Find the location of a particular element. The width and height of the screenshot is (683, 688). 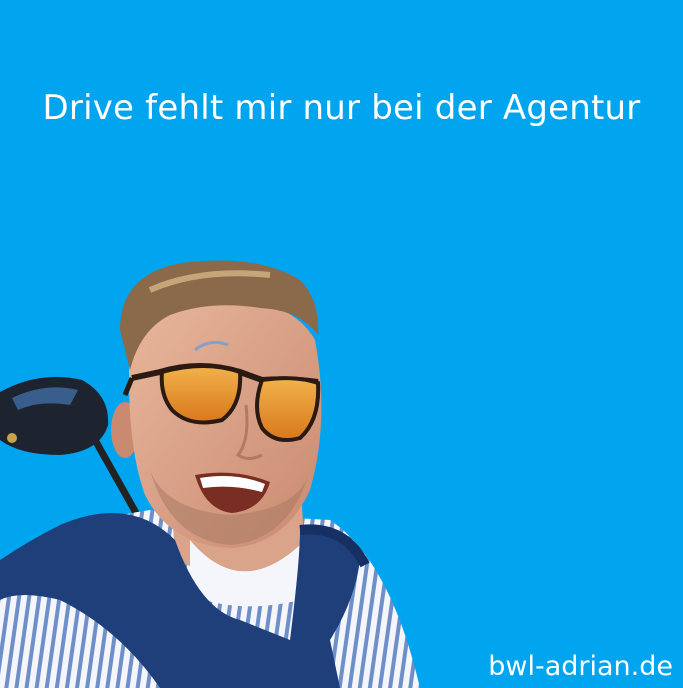

meme-headline: Drive fehlt mir nur bei der Agentur is located at coordinates (341, 108).